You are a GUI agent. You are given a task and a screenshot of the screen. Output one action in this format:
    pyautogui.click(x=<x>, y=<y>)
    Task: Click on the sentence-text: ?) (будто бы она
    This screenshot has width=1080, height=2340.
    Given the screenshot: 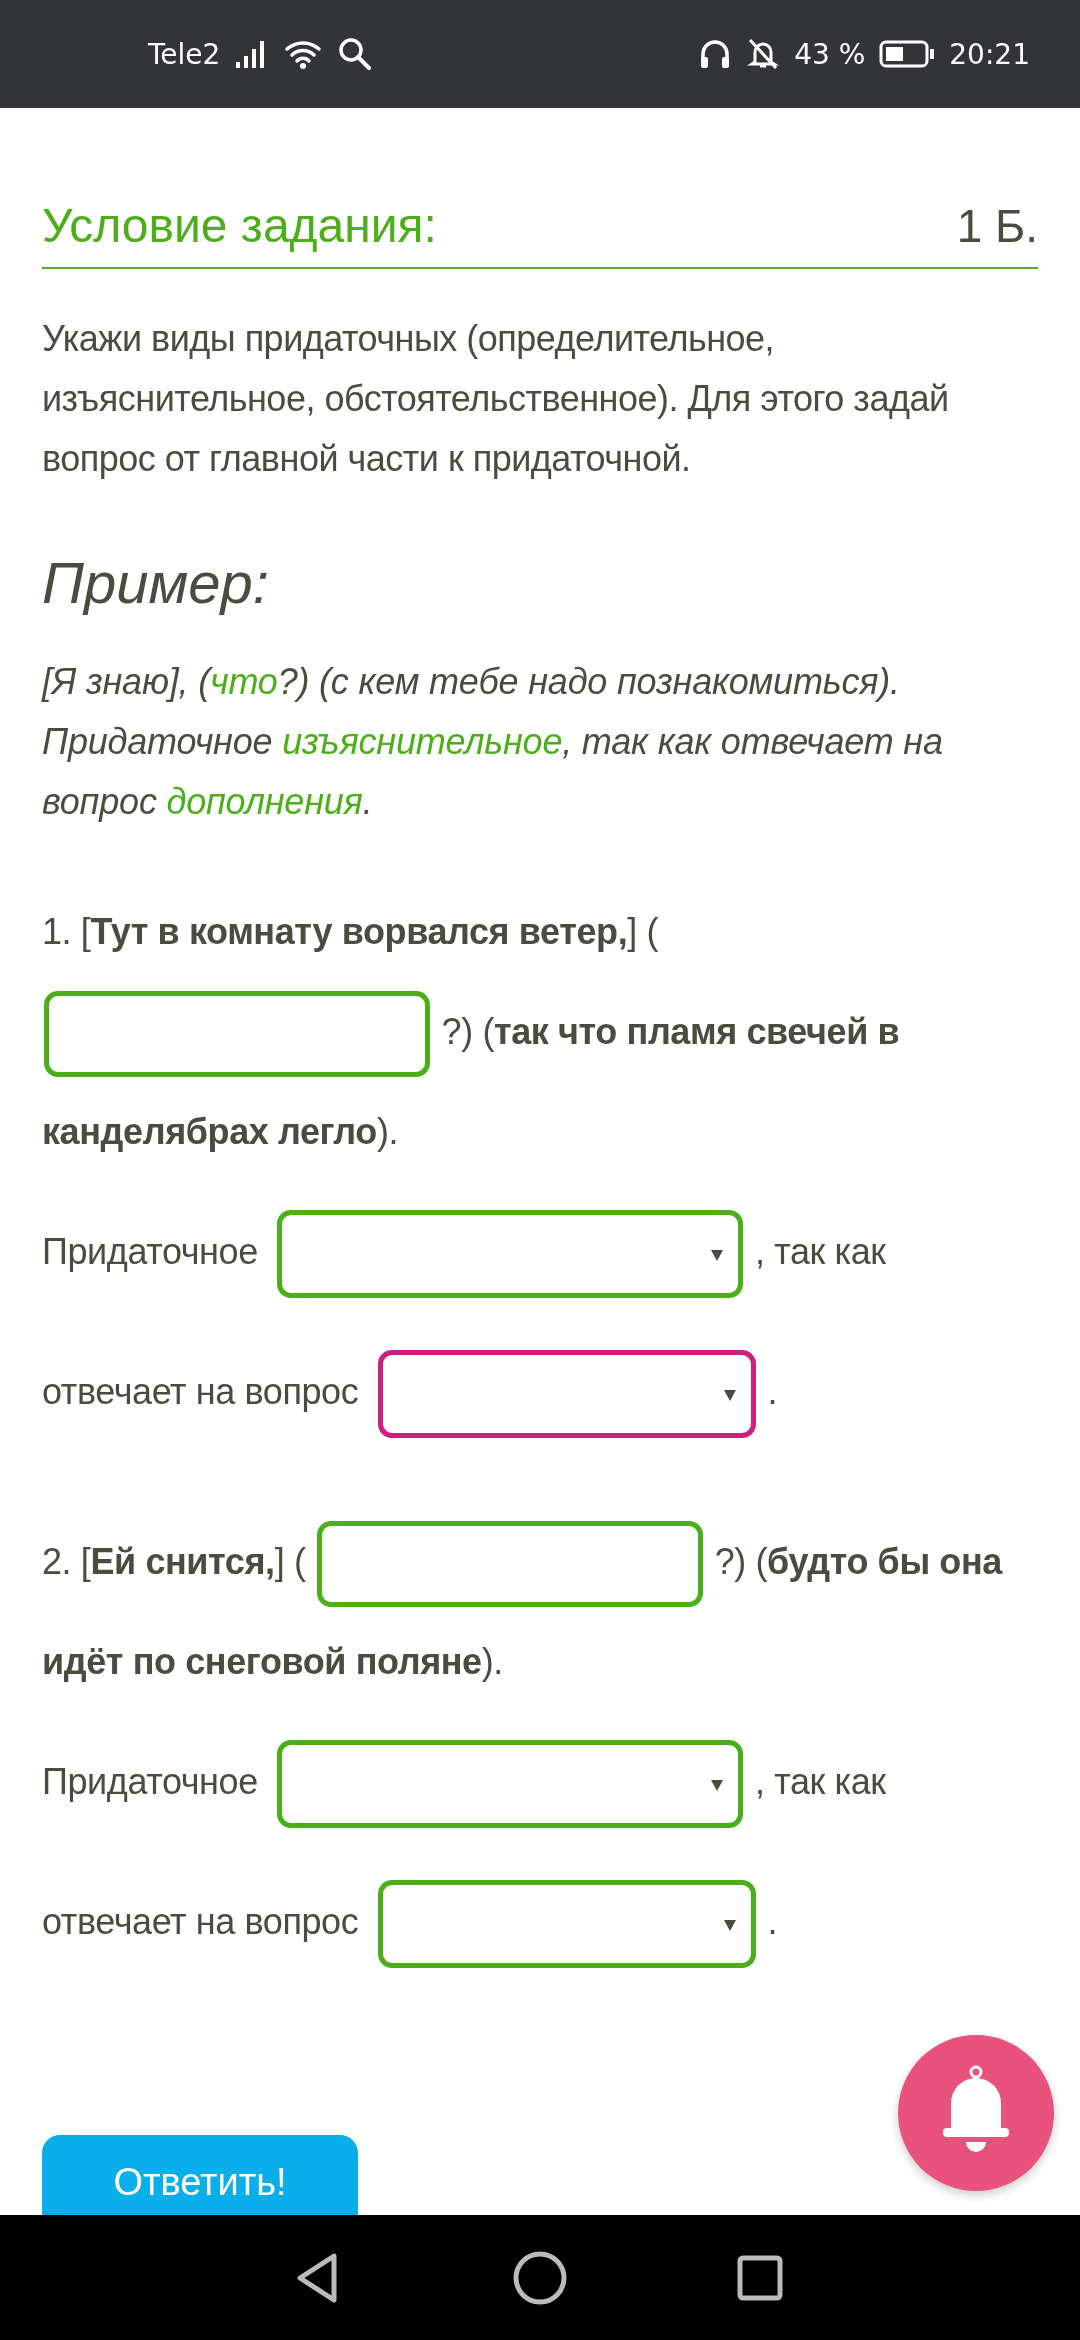 What is the action you would take?
    pyautogui.click(x=858, y=1561)
    